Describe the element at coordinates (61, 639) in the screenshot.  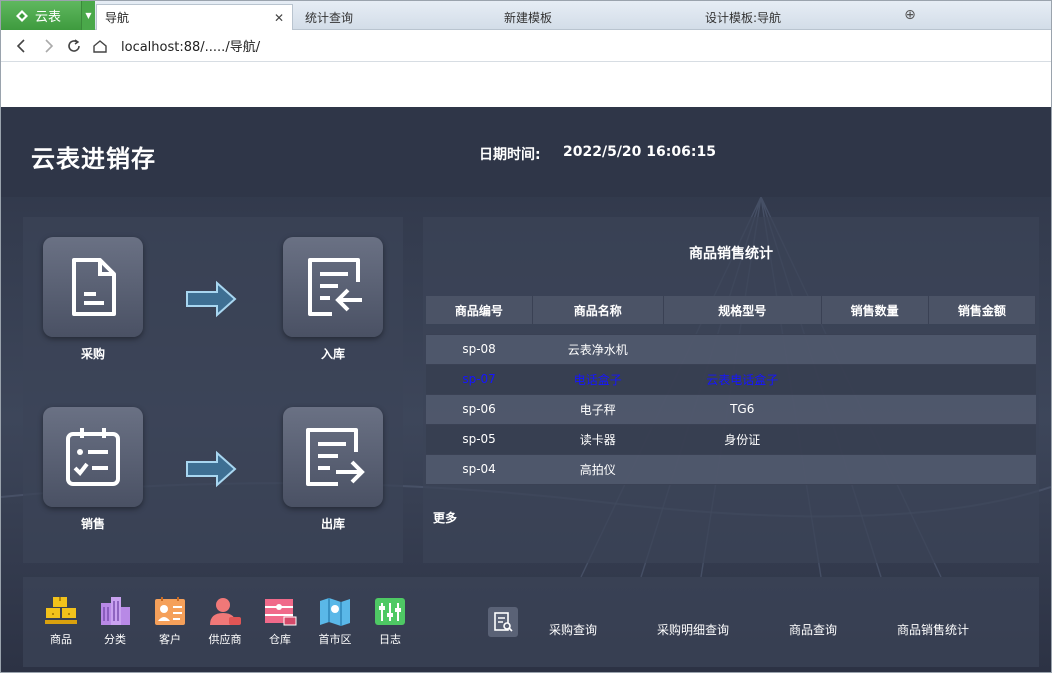
I see `shortcut-label: 商品` at that location.